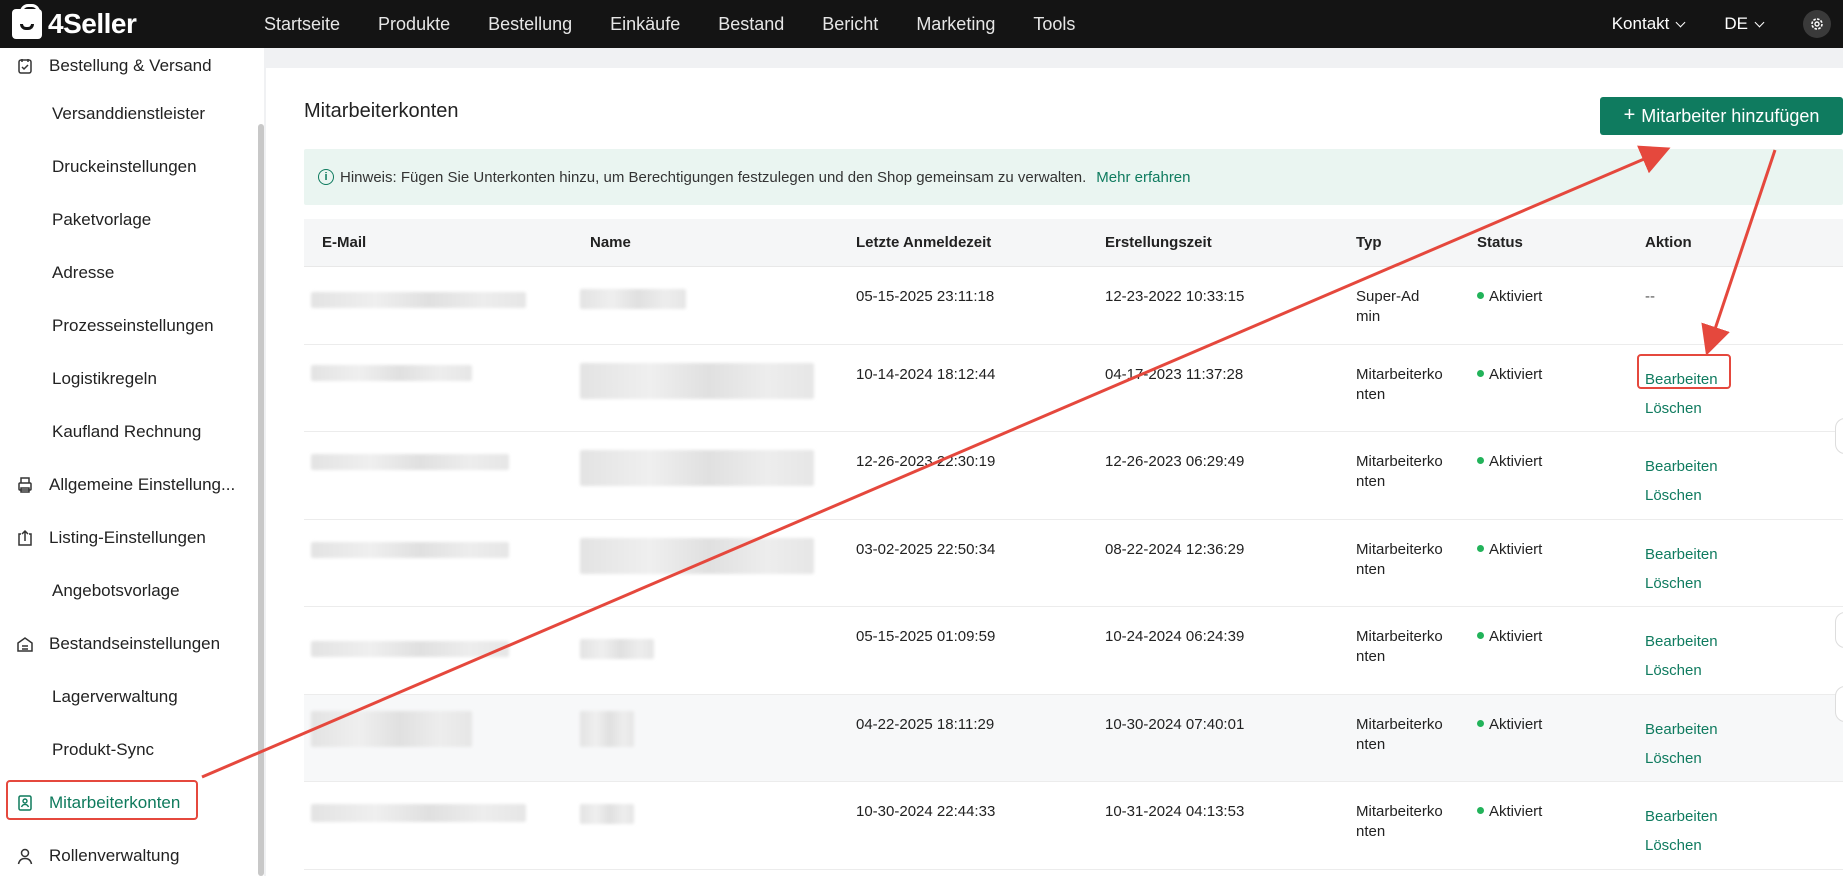 The height and width of the screenshot is (876, 1843). I want to click on created-cell: 12-23-2022 10:33:15, so click(1175, 296).